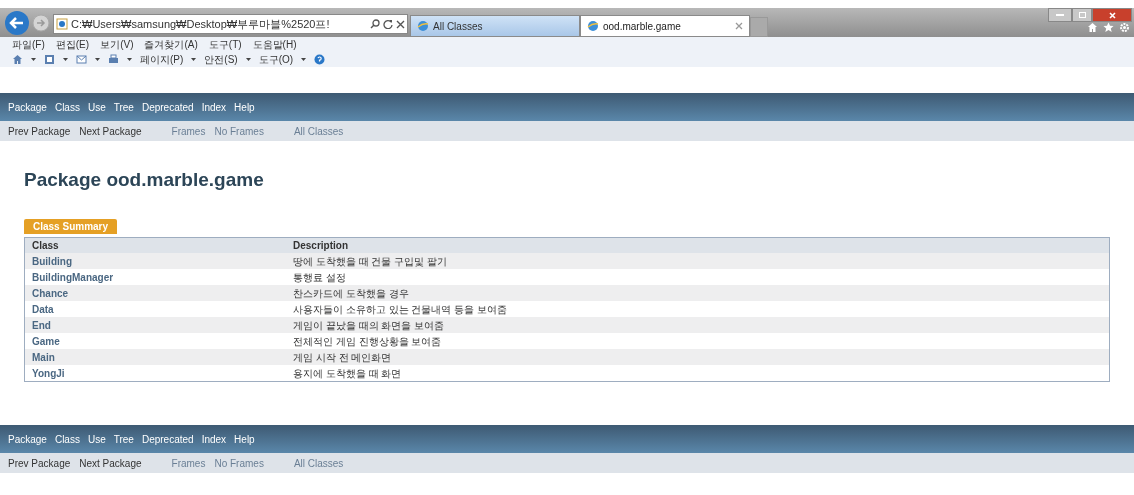 This screenshot has height=495, width=1134. What do you see at coordinates (274, 44) in the screenshot?
I see `menu-item: 도움말(H)` at bounding box center [274, 44].